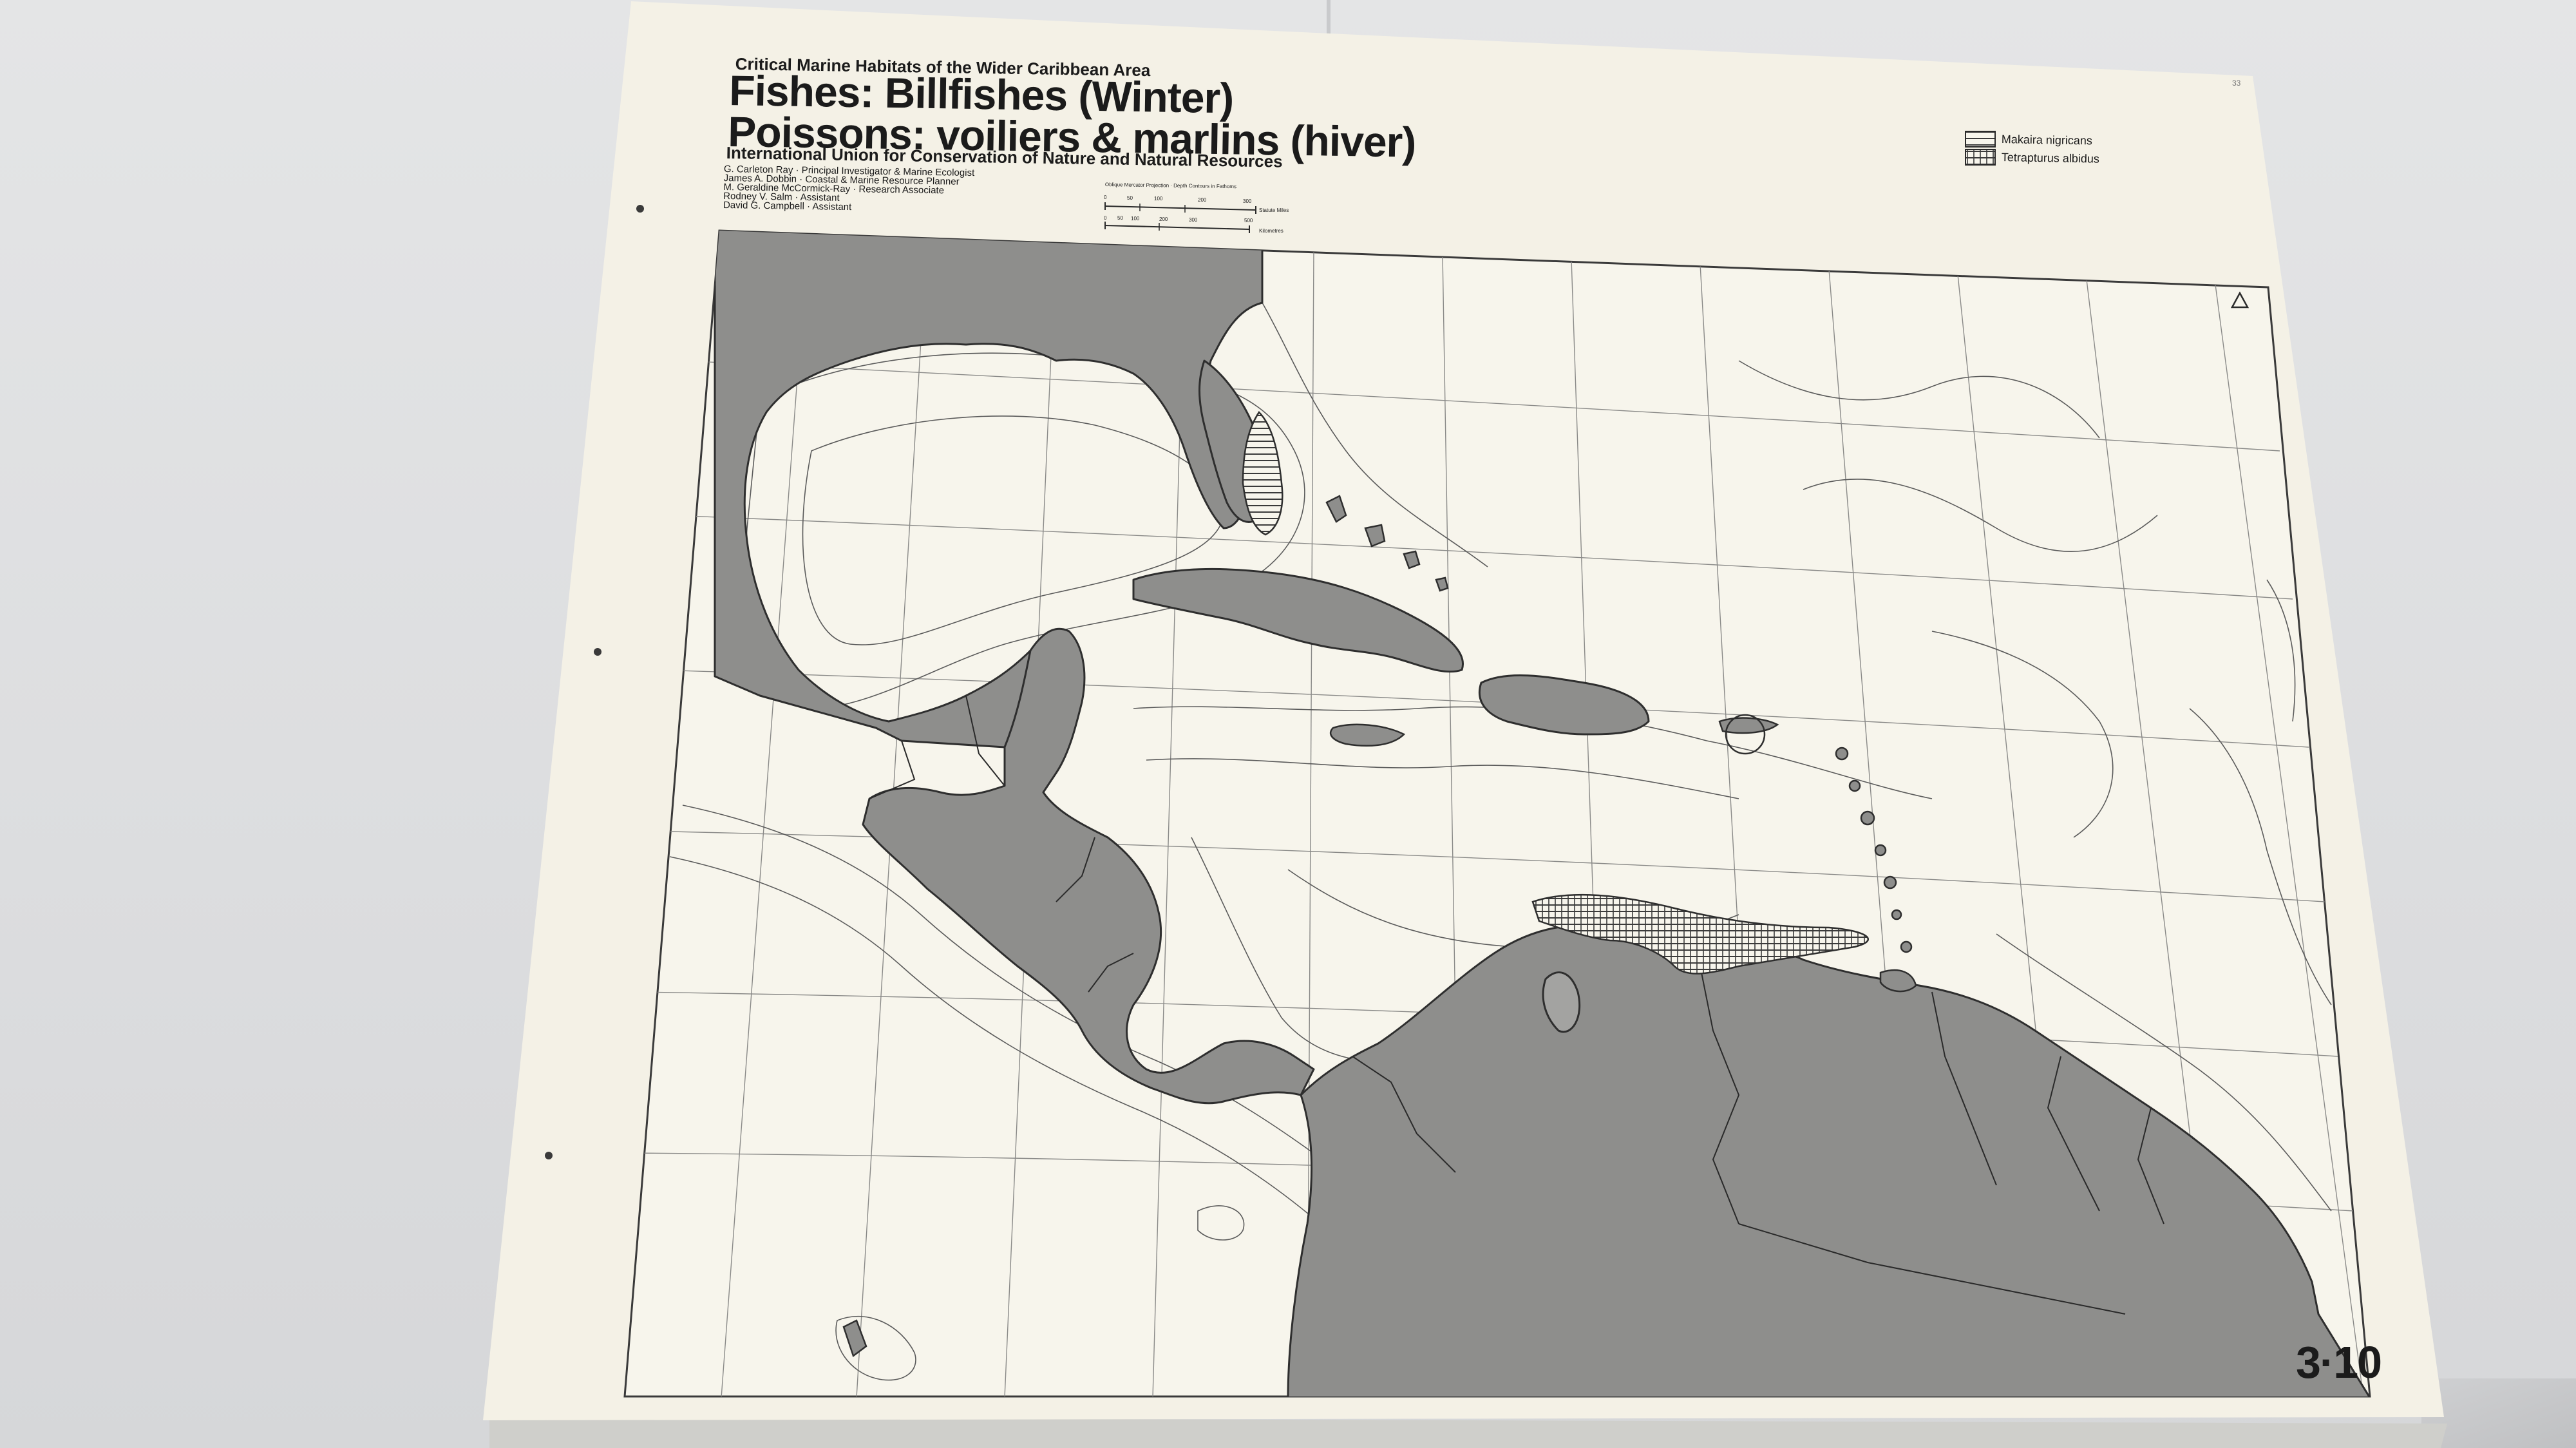 The height and width of the screenshot is (1448, 2576). I want to click on paper-shadow, so click(1468, 1432).